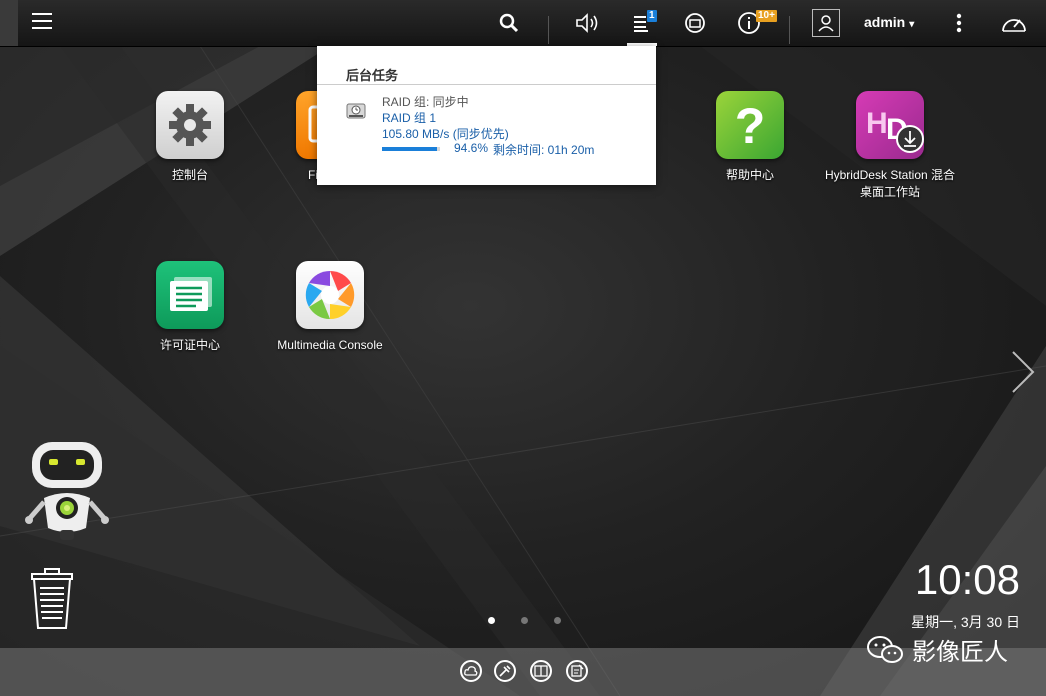 The height and width of the screenshot is (696, 1046). What do you see at coordinates (425, 102) in the screenshot?
I see `task-status: RAID 组: 同步中` at bounding box center [425, 102].